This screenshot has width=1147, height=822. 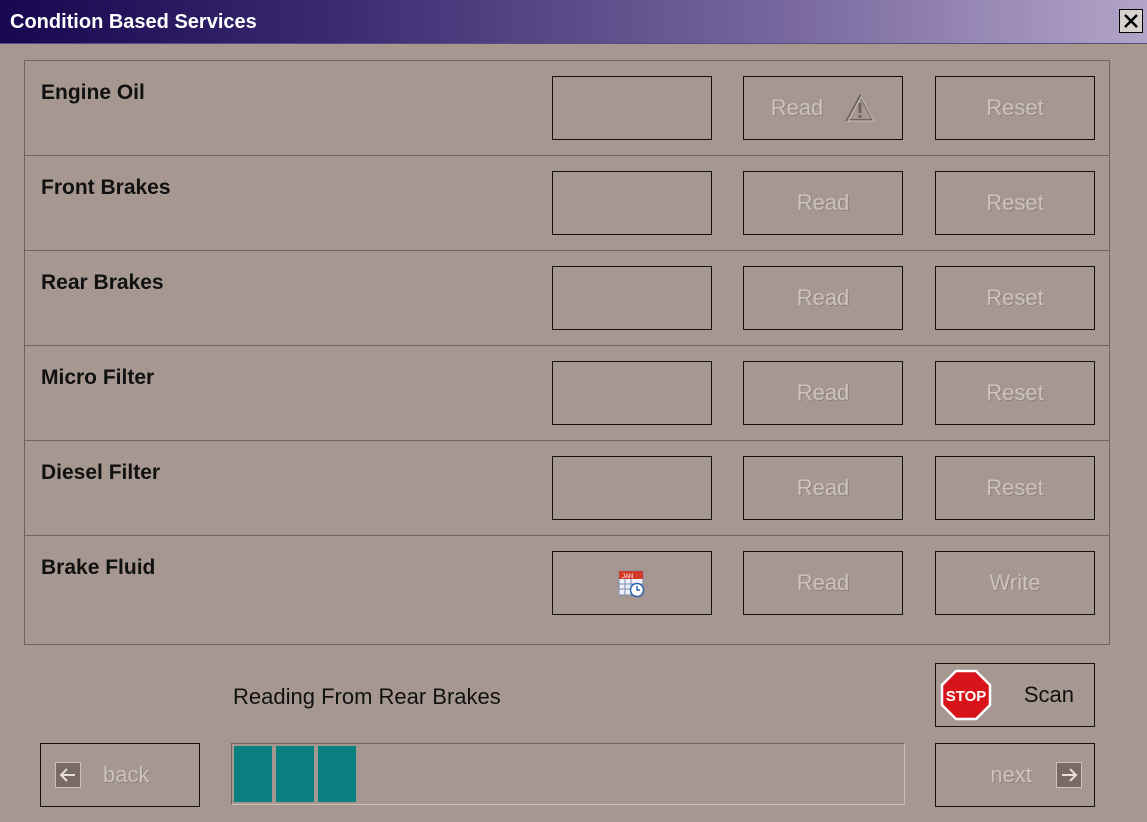 I want to click on close-button, so click(x=1131, y=21).